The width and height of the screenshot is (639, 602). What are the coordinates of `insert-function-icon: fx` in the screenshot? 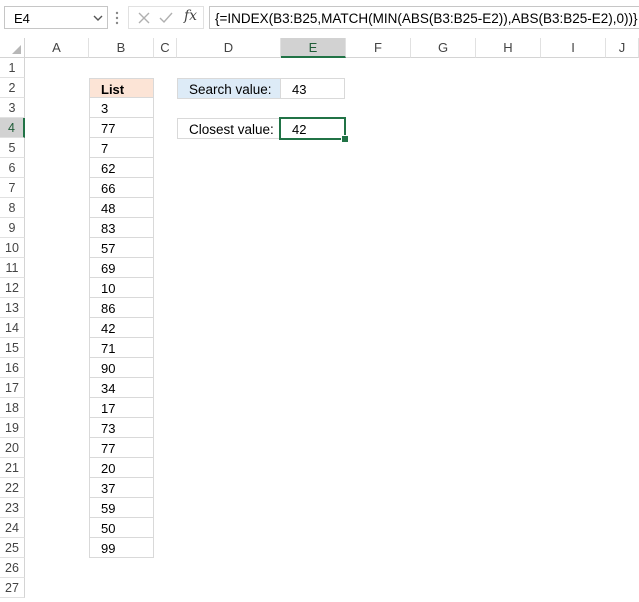 It's located at (190, 16).